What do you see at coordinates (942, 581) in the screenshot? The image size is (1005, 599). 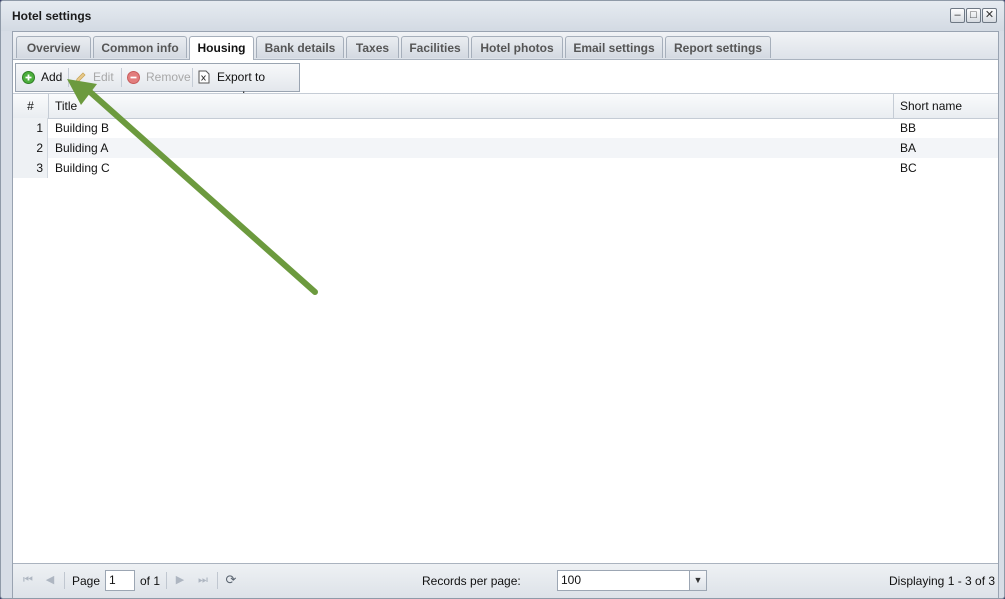 I see `displaying-info: Displaying 1 - 3 of 3` at bounding box center [942, 581].